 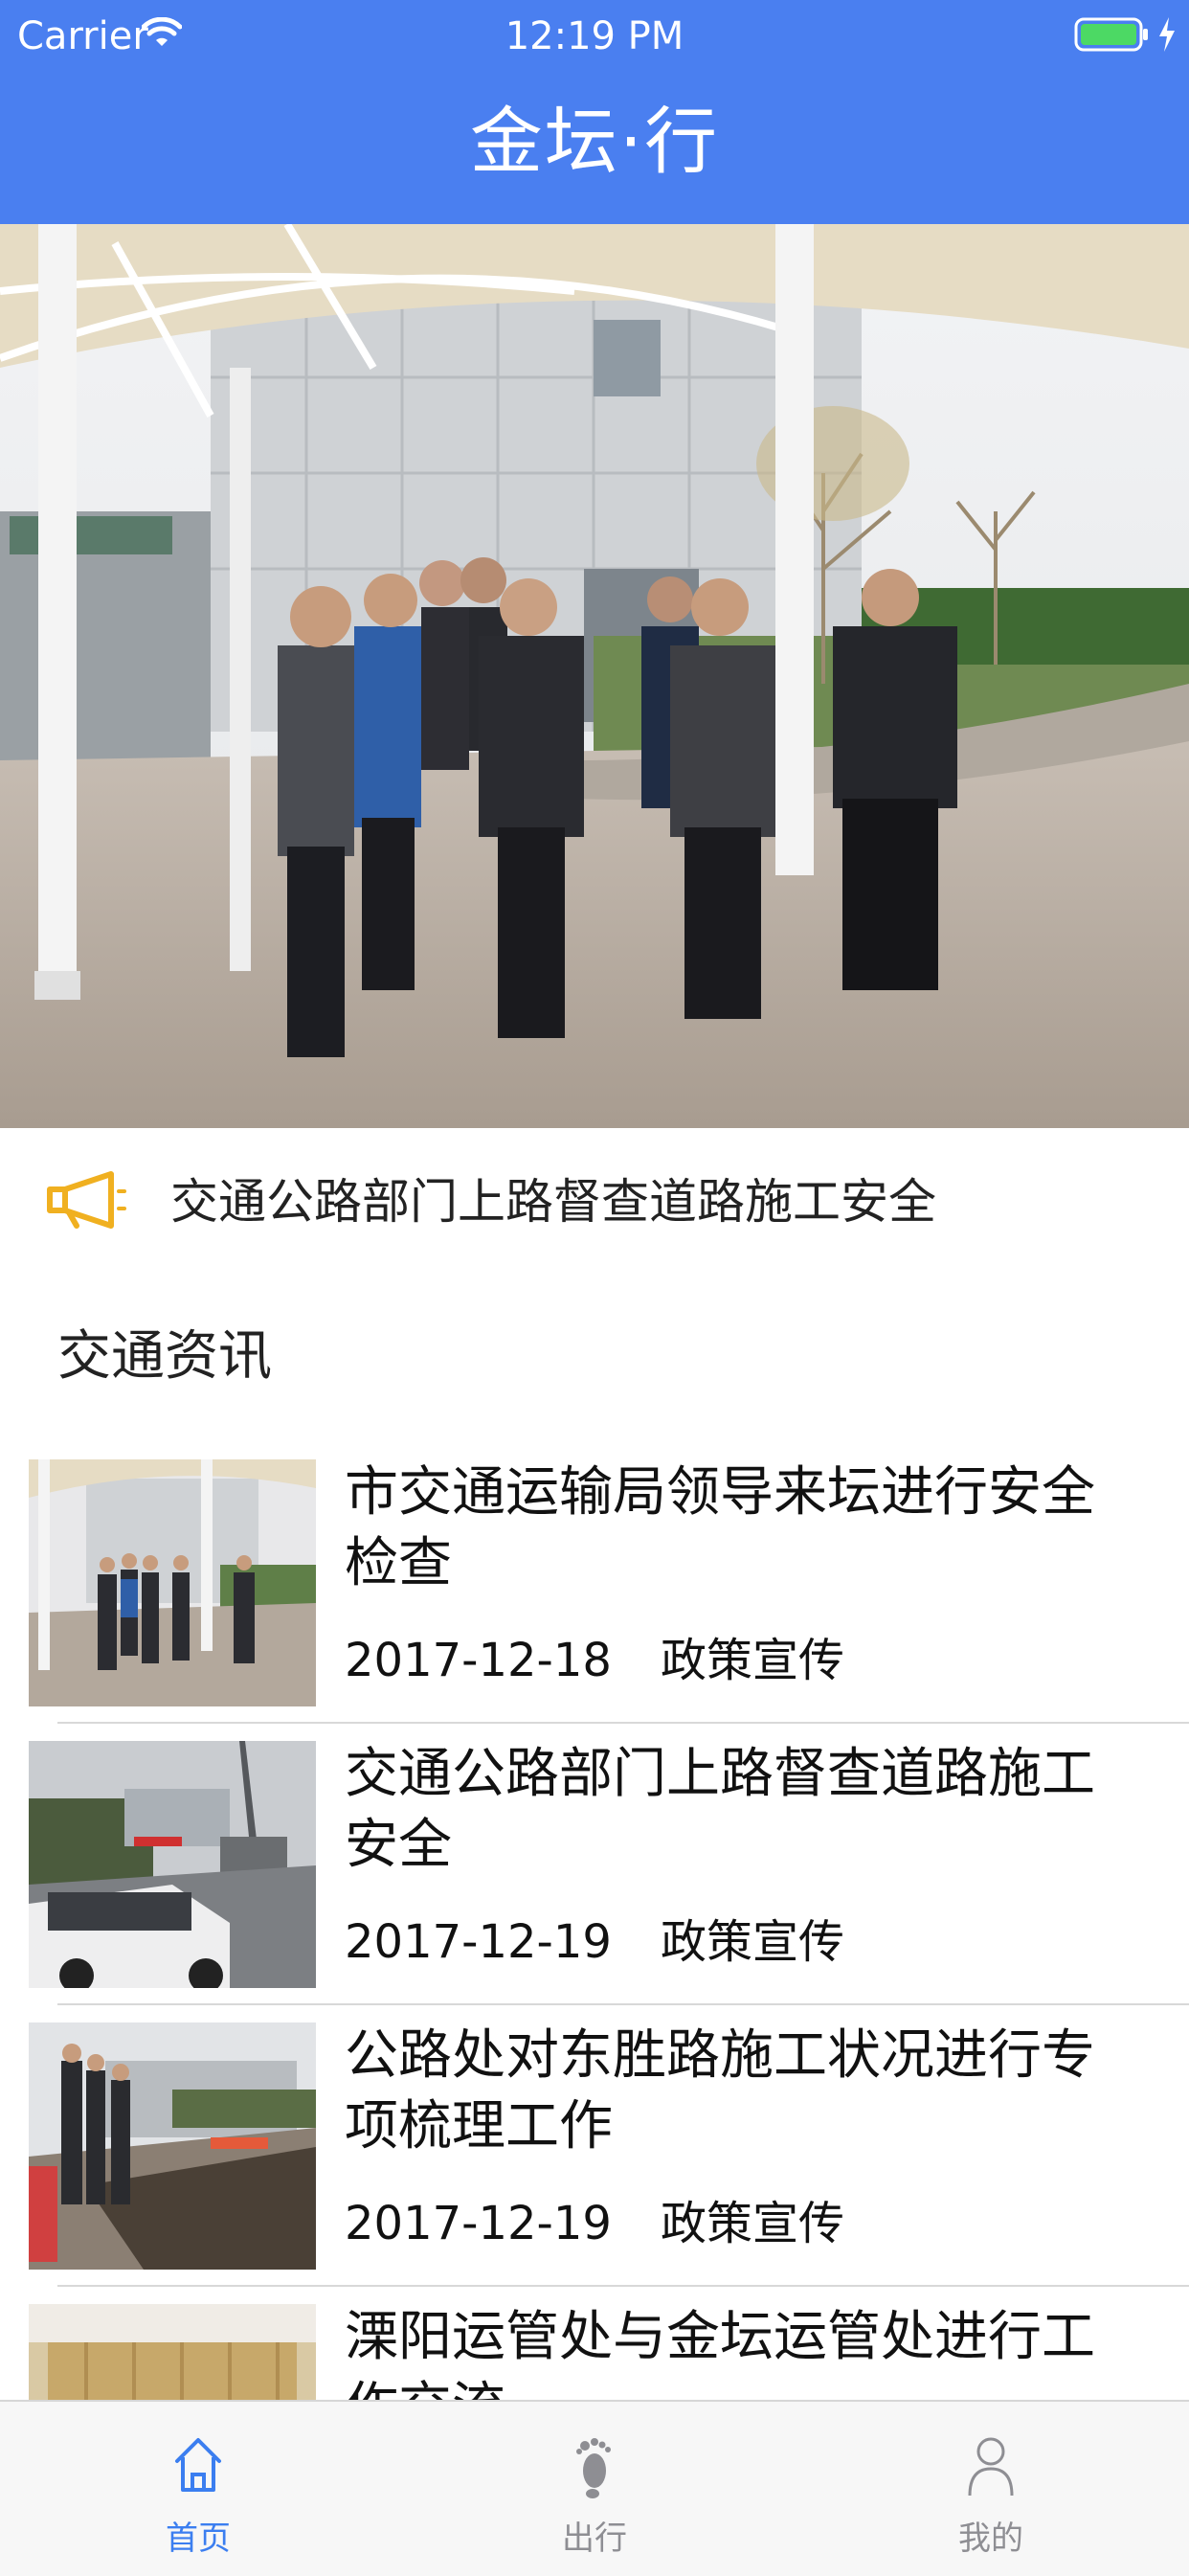 What do you see at coordinates (198, 2539) in the screenshot?
I see `tab-label: 首页` at bounding box center [198, 2539].